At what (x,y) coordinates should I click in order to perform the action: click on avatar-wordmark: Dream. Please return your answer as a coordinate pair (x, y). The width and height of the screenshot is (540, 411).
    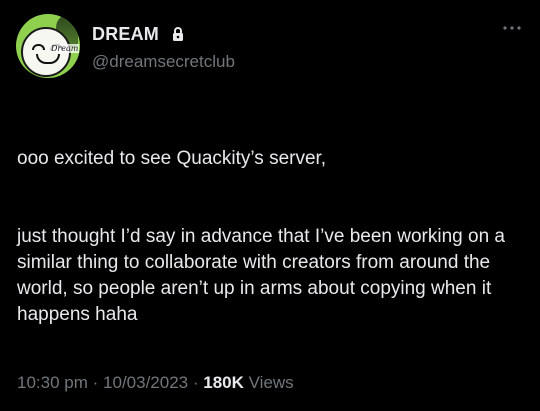
    Looking at the image, I should click on (65, 48).